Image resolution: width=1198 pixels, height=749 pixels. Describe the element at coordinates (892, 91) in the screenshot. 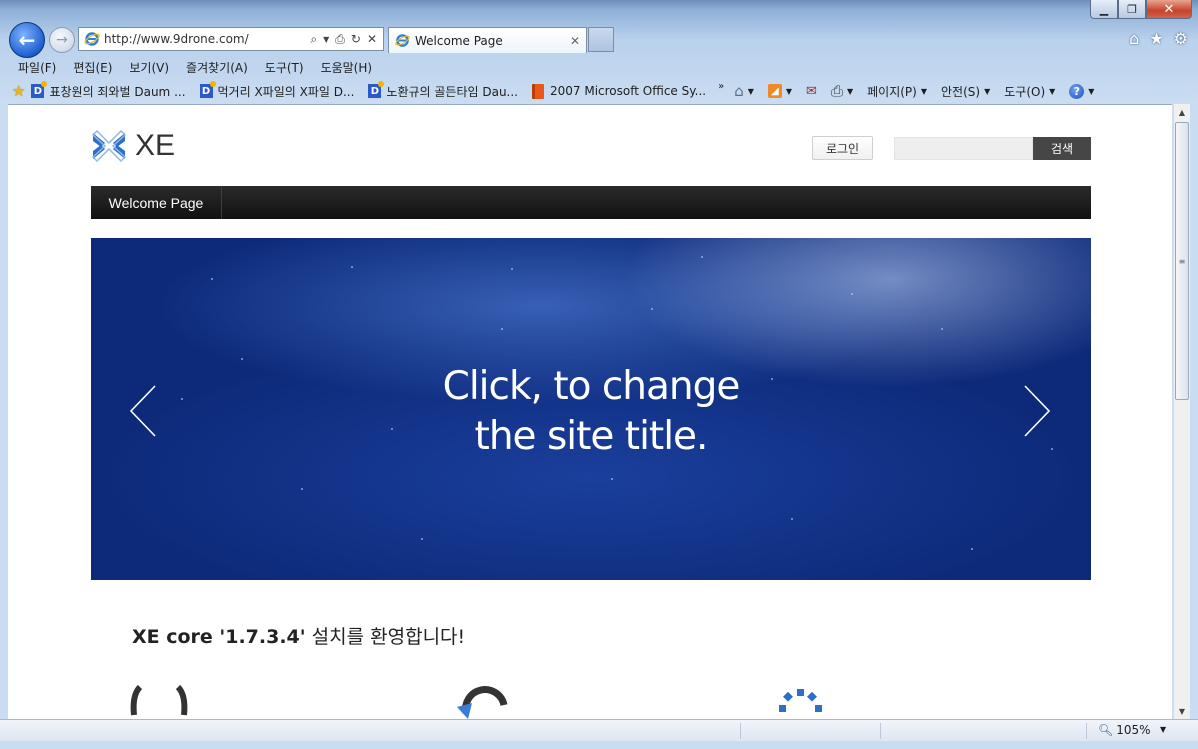

I see `page-menu-label: 페이지(P)` at that location.